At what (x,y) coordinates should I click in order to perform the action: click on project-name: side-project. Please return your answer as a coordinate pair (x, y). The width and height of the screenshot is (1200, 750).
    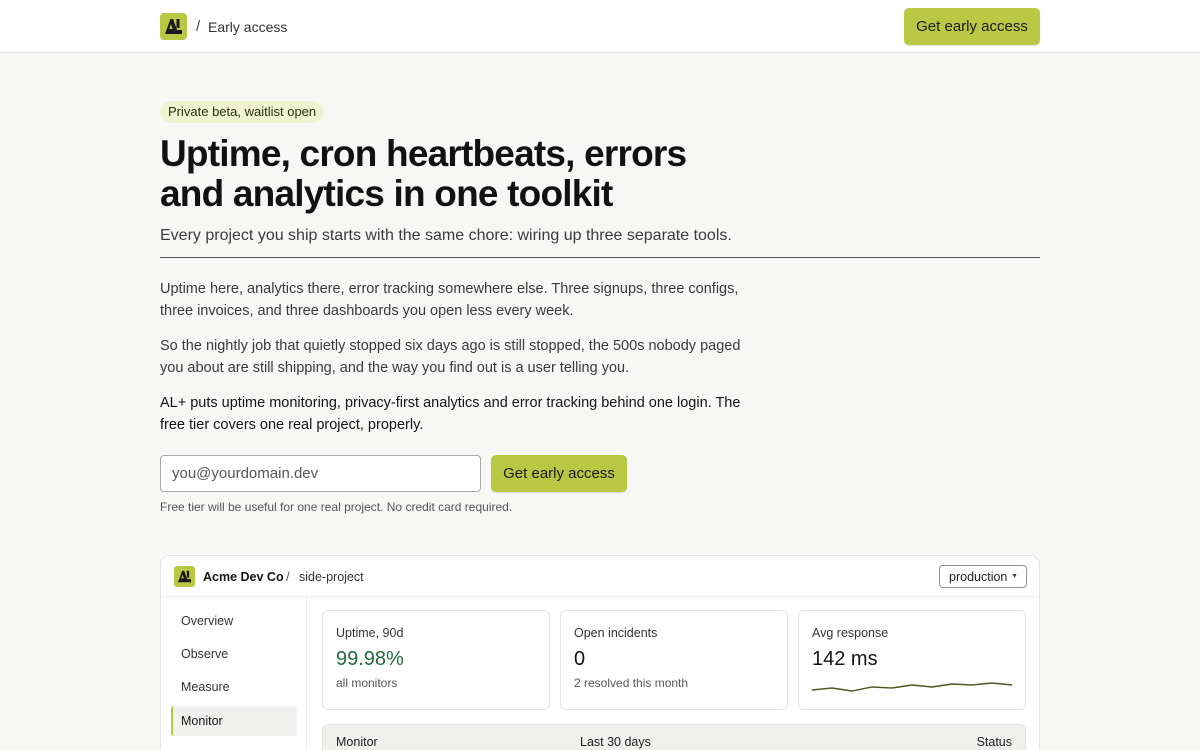
    Looking at the image, I should click on (331, 577).